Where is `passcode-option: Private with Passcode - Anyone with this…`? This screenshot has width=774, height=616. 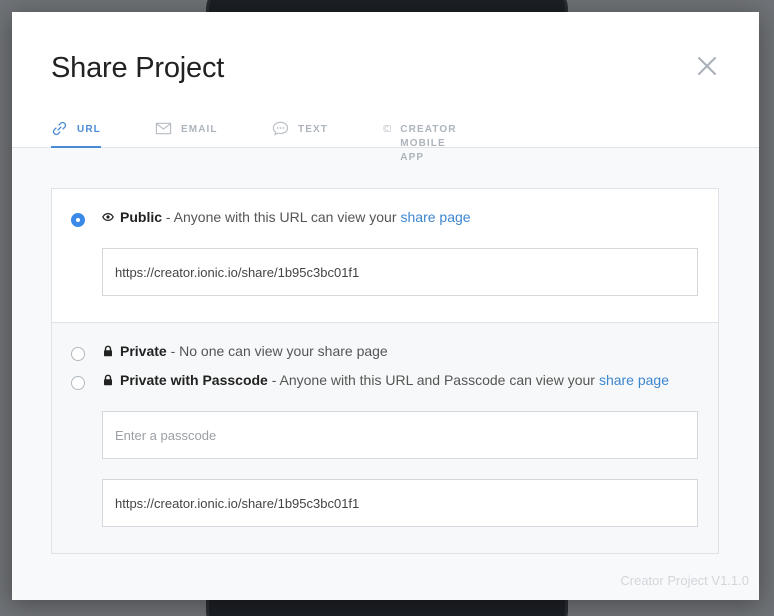 passcode-option: Private with Passcode - Anyone with this… is located at coordinates (385, 380).